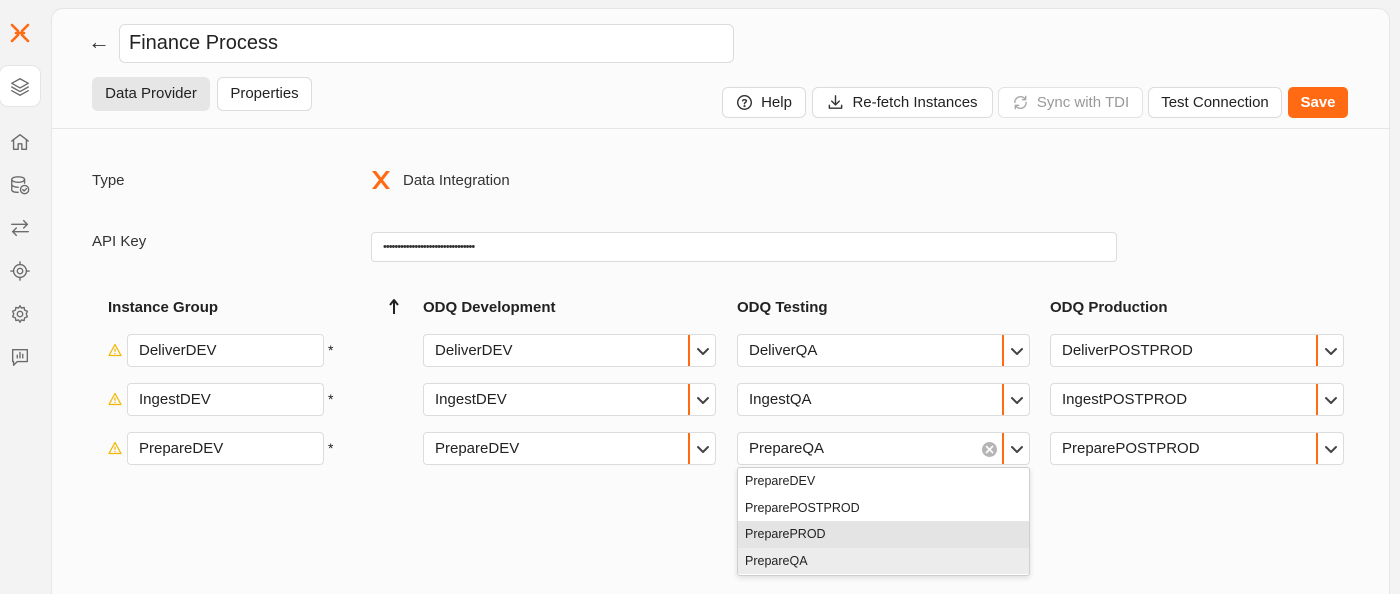 This screenshot has height=594, width=1400. Describe the element at coordinates (569, 448) in the screenshot. I see `odq-development-select: PrepareDEV` at that location.